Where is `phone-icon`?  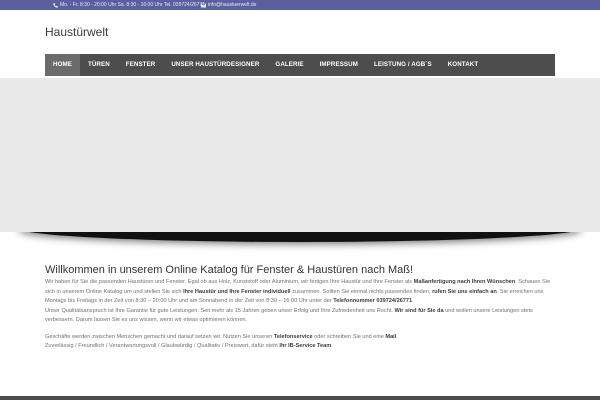 phone-icon is located at coordinates (55, 5).